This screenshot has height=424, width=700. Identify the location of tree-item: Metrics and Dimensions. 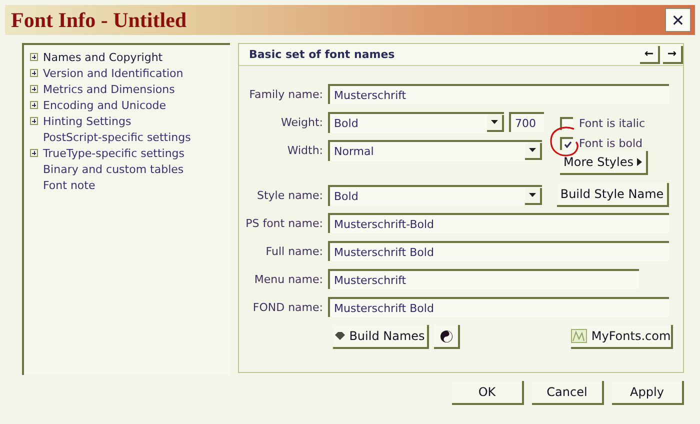
(130, 89).